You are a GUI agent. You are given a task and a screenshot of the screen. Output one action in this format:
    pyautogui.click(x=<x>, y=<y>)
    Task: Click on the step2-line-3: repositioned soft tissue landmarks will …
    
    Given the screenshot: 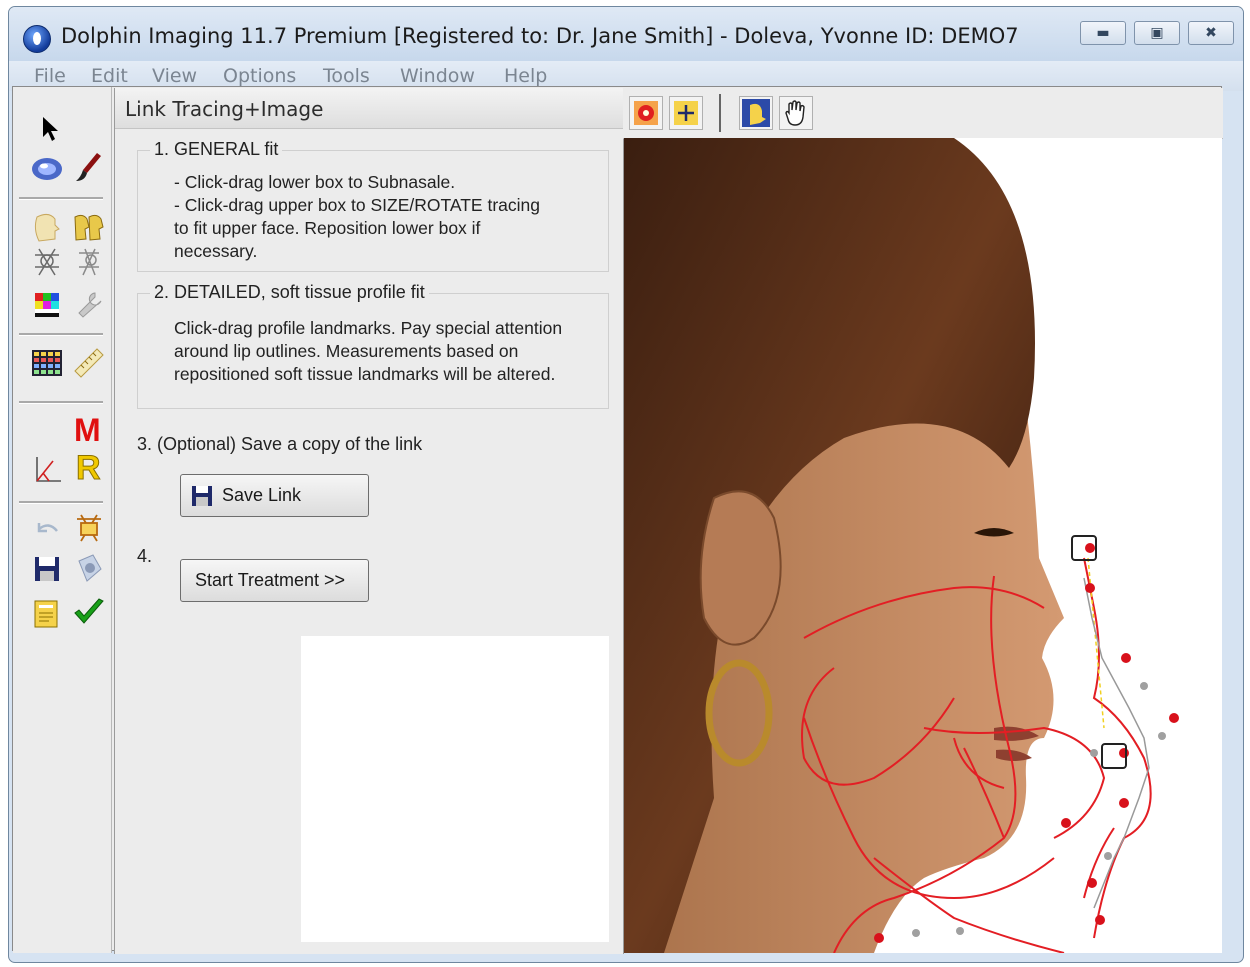 What is the action you would take?
    pyautogui.click(x=365, y=374)
    